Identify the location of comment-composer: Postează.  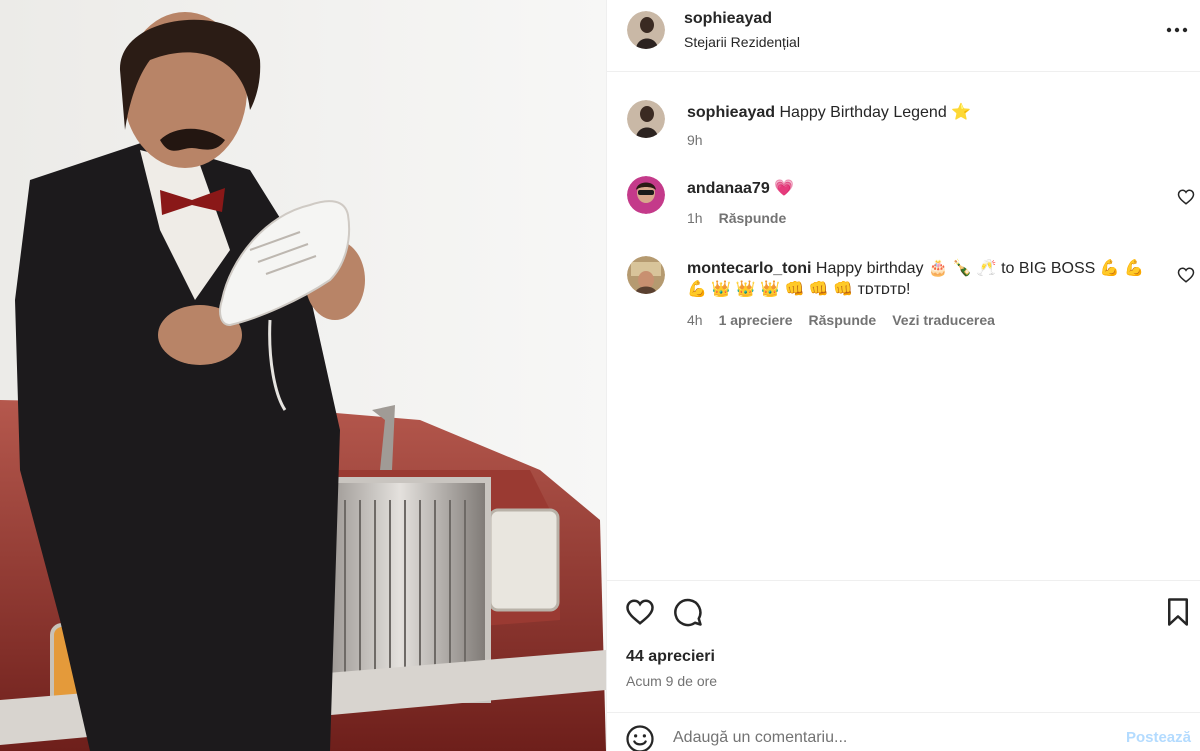
(903, 731).